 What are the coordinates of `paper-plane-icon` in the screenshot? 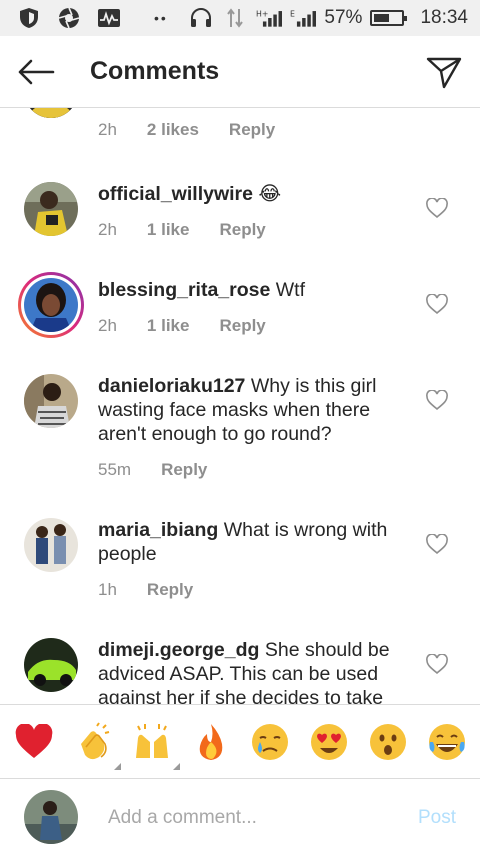 It's located at (444, 72).